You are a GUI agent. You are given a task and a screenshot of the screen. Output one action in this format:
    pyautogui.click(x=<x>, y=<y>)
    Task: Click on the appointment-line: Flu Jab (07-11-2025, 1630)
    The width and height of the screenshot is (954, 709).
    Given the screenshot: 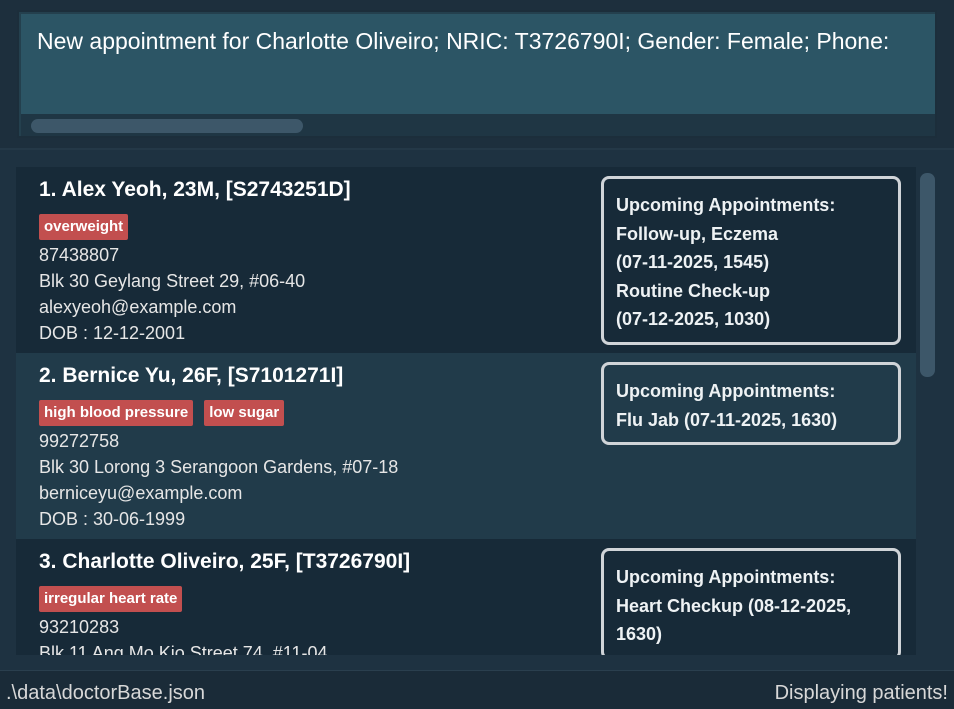 What is the action you would take?
    pyautogui.click(x=727, y=419)
    